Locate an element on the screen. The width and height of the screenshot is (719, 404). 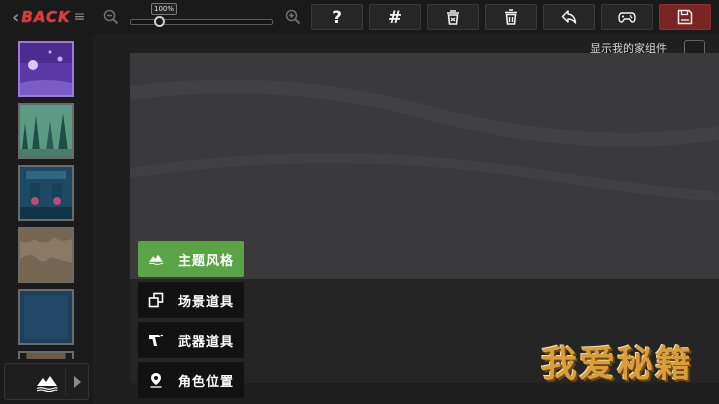
mountain-icon is located at coordinates (47, 384).